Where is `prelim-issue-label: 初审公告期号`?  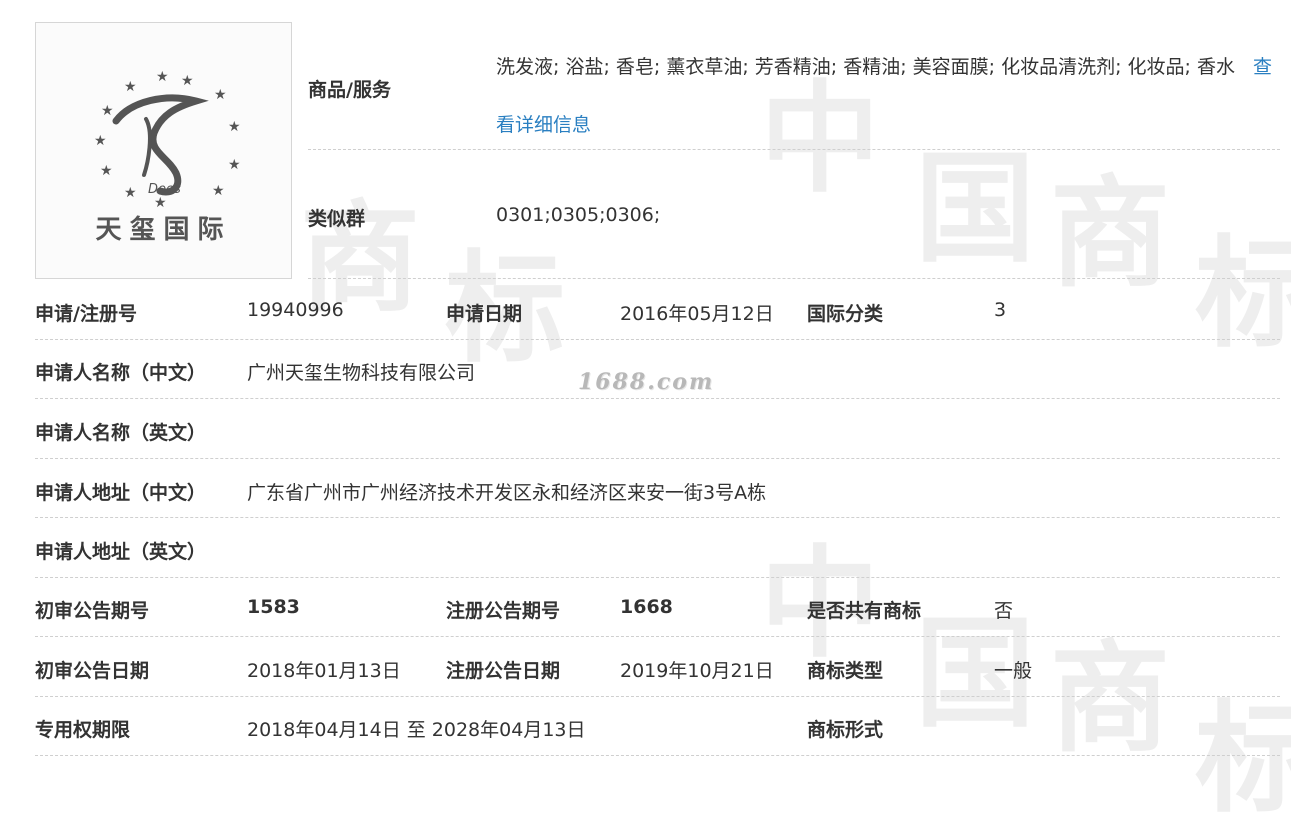
prelim-issue-label: 初审公告期号 is located at coordinates (92, 611).